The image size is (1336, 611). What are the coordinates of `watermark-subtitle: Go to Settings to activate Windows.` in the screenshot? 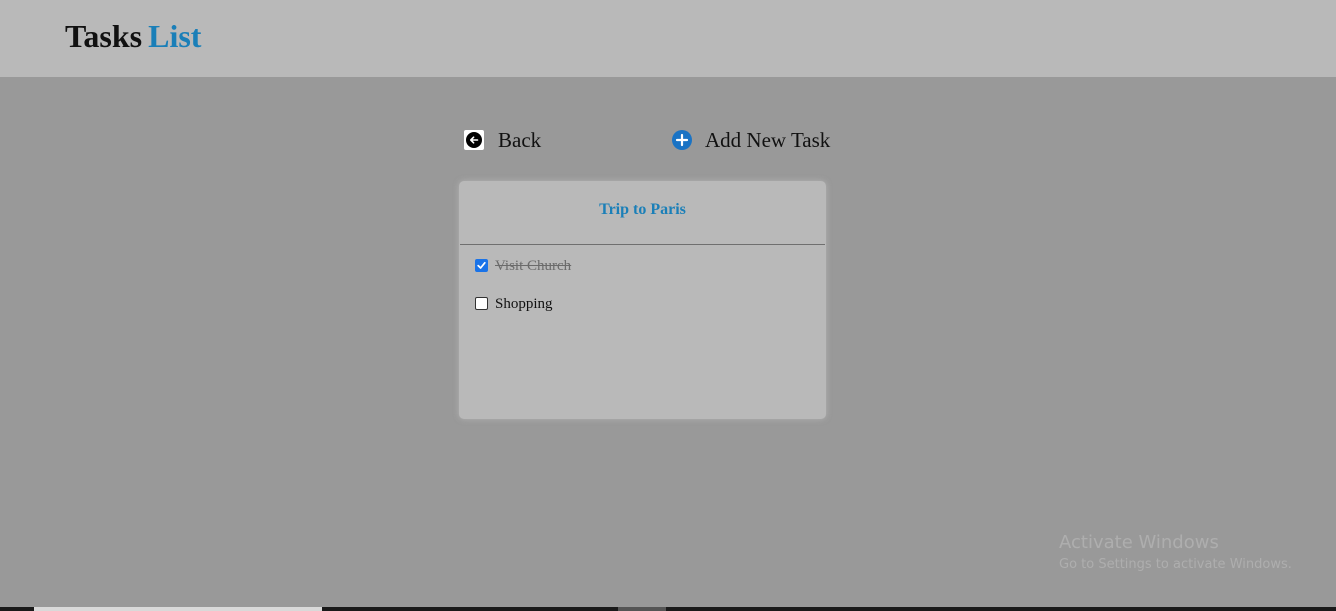 It's located at (1175, 564).